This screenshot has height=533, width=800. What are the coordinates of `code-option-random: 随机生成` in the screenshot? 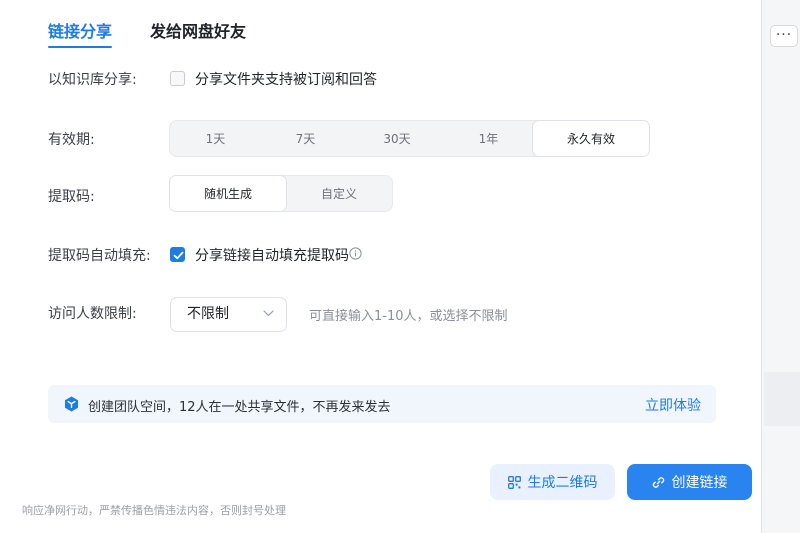 It's located at (228, 193).